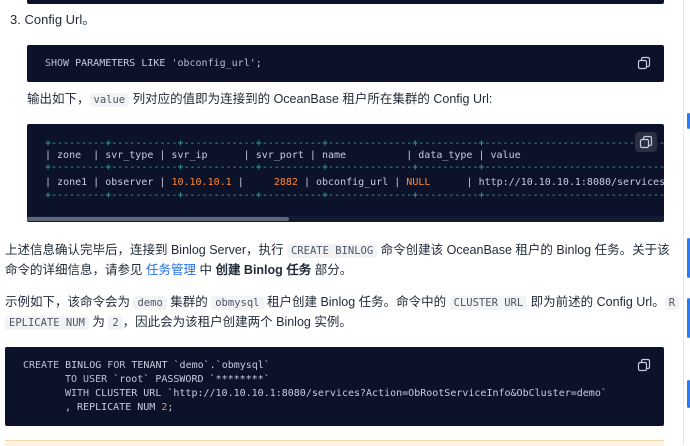  What do you see at coordinates (83, 365) in the screenshot?
I see `code-text: BINLOG` at bounding box center [83, 365].